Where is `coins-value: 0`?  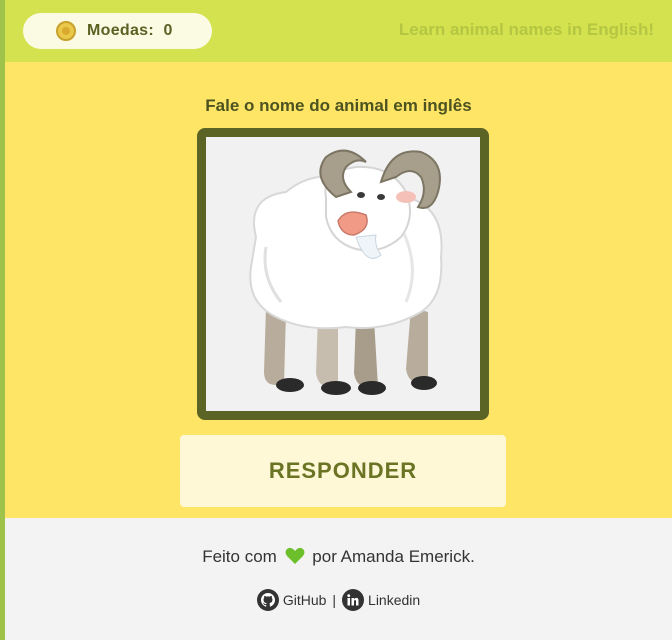
coins-value: 0 is located at coordinates (168, 30).